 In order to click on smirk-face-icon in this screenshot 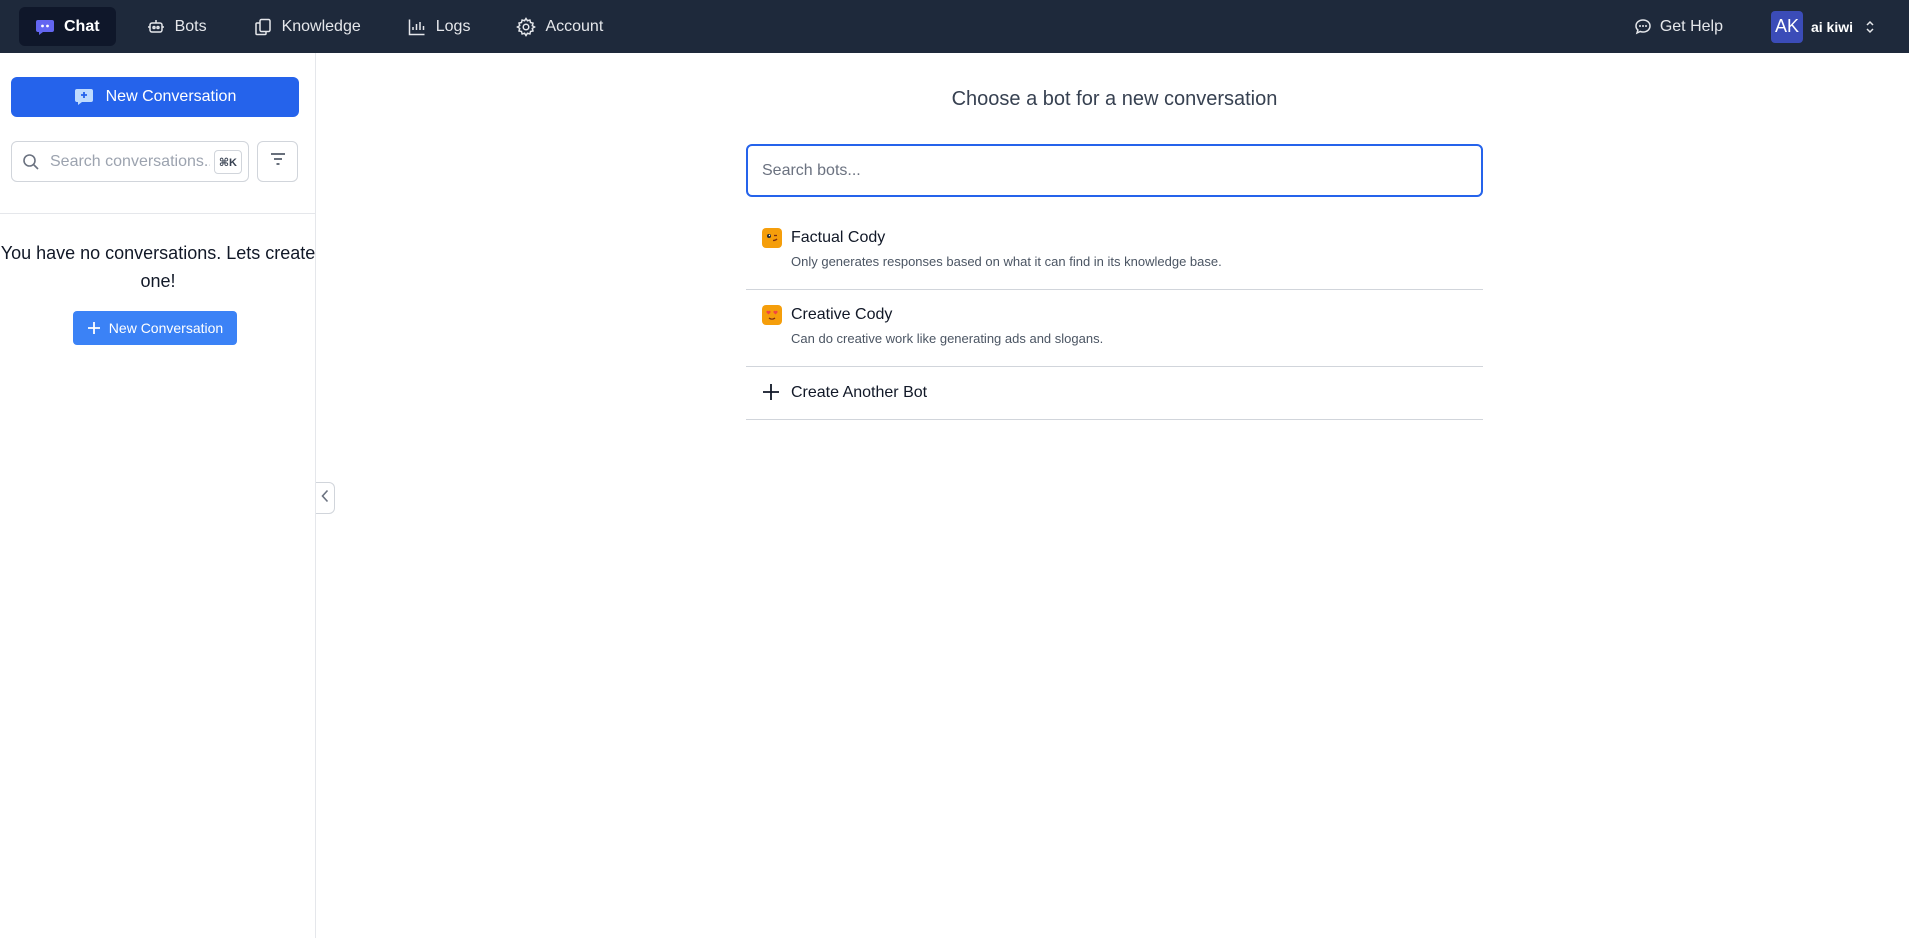, I will do `click(772, 238)`.